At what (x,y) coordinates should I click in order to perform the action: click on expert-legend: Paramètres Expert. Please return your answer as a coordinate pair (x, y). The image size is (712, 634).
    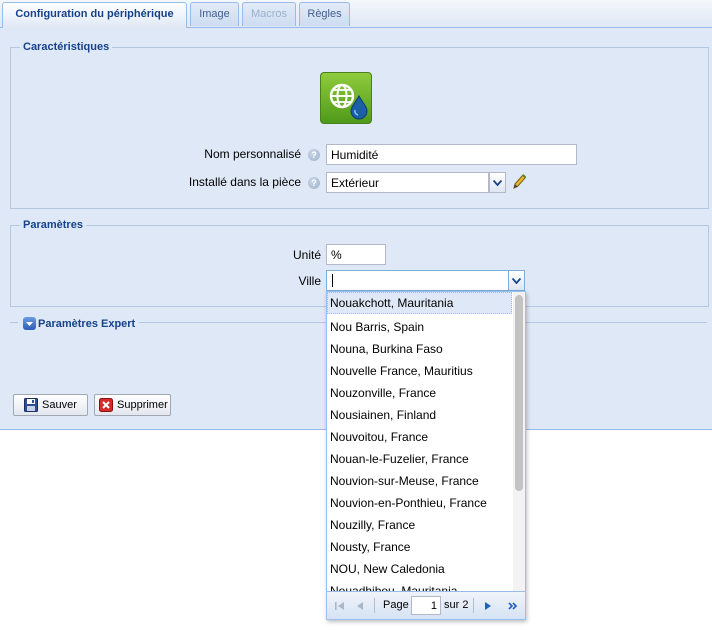
    Looking at the image, I should click on (87, 324).